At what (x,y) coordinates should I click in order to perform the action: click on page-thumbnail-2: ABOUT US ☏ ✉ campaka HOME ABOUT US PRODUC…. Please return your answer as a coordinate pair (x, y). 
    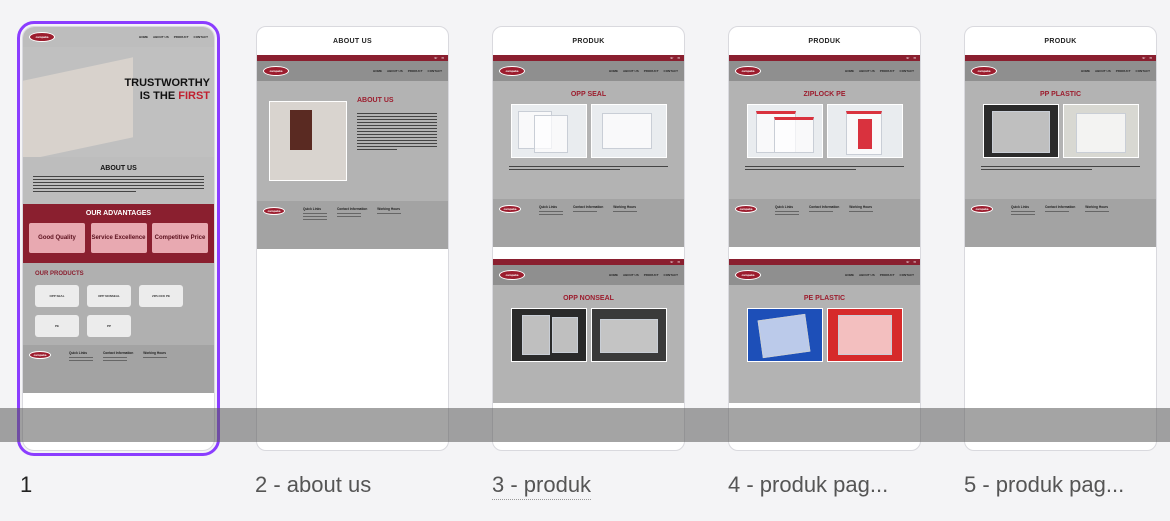
    Looking at the image, I should click on (352, 238).